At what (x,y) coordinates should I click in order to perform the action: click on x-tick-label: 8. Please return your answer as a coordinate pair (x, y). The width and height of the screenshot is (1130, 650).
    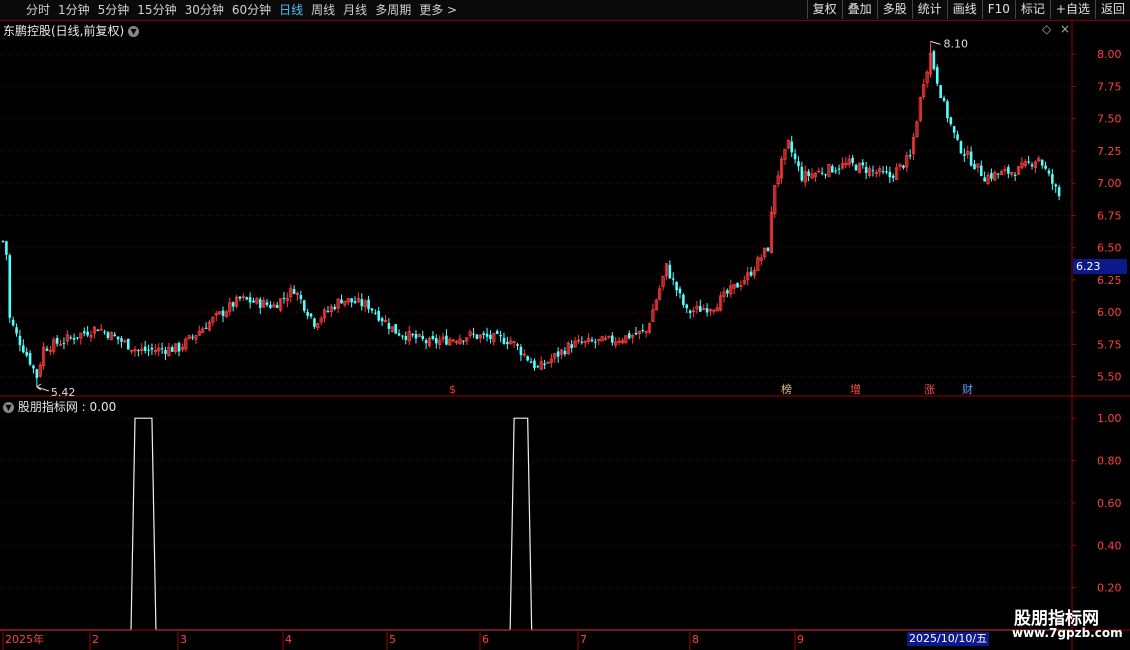
    Looking at the image, I should click on (695, 639).